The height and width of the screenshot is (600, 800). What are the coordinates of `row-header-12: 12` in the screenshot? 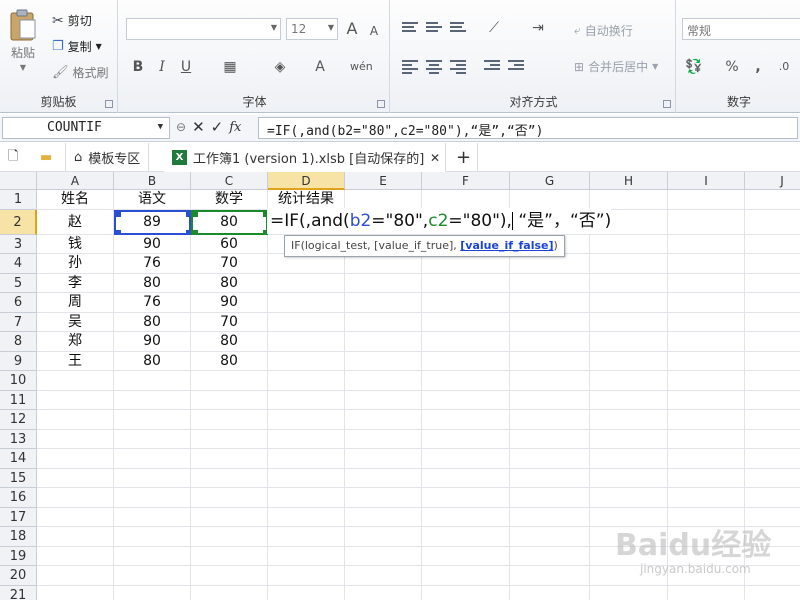 It's located at (18, 420).